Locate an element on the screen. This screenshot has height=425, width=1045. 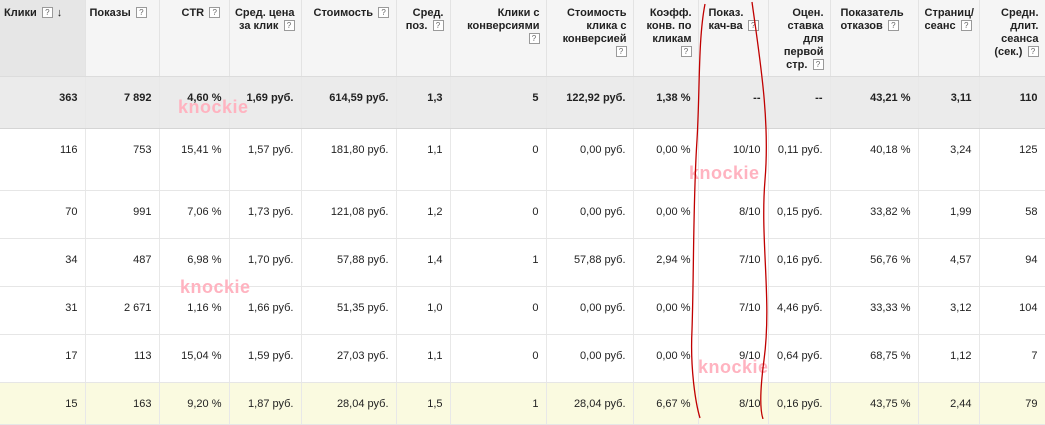
cell-pages-session: 2,44 is located at coordinates (949, 403).